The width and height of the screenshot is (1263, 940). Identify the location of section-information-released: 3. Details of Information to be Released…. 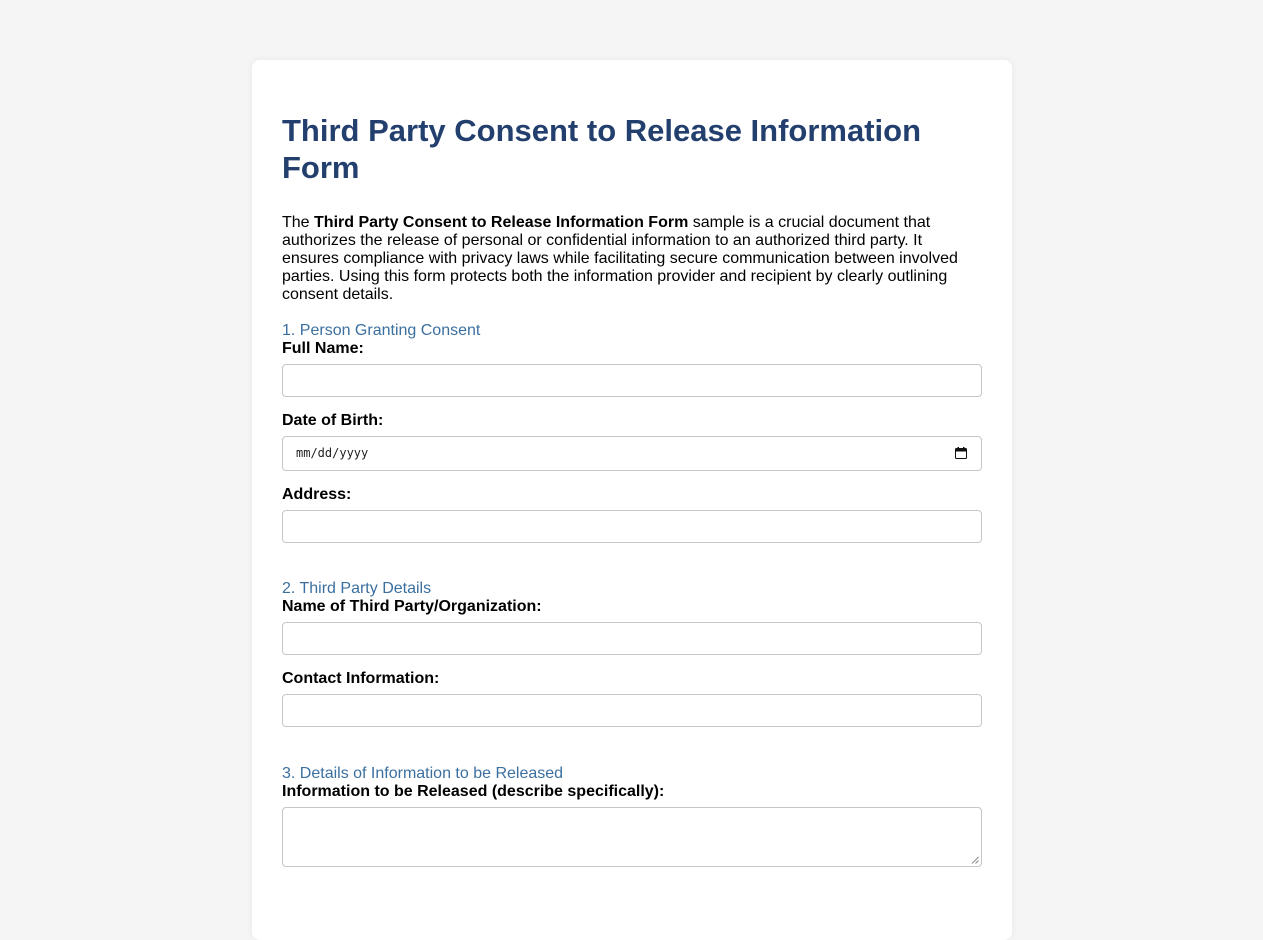
(632, 816).